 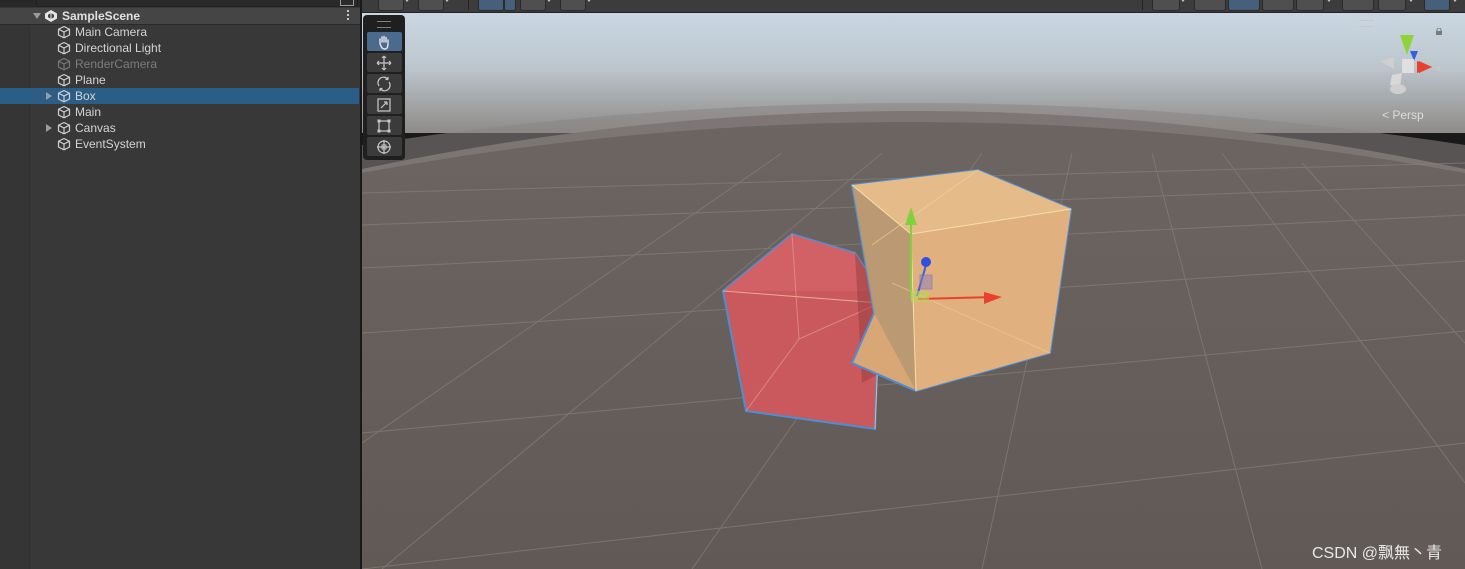 What do you see at coordinates (179, 112) in the screenshot?
I see `hierarchy-item: Main` at bounding box center [179, 112].